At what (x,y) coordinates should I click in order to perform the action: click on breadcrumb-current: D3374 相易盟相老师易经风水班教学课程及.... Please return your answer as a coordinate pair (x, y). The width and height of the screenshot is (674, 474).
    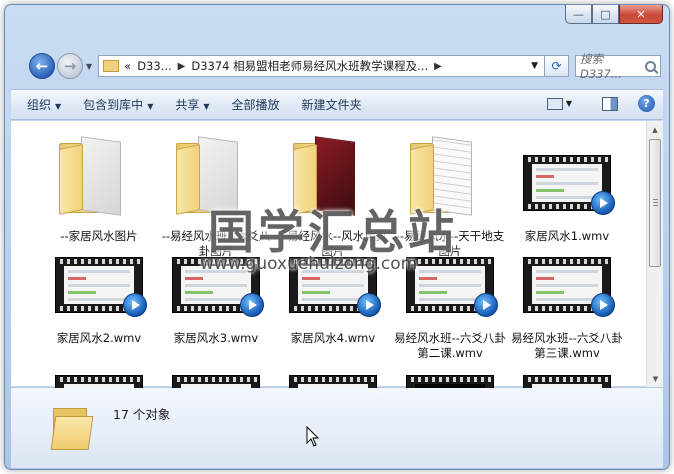
    Looking at the image, I should click on (309, 66).